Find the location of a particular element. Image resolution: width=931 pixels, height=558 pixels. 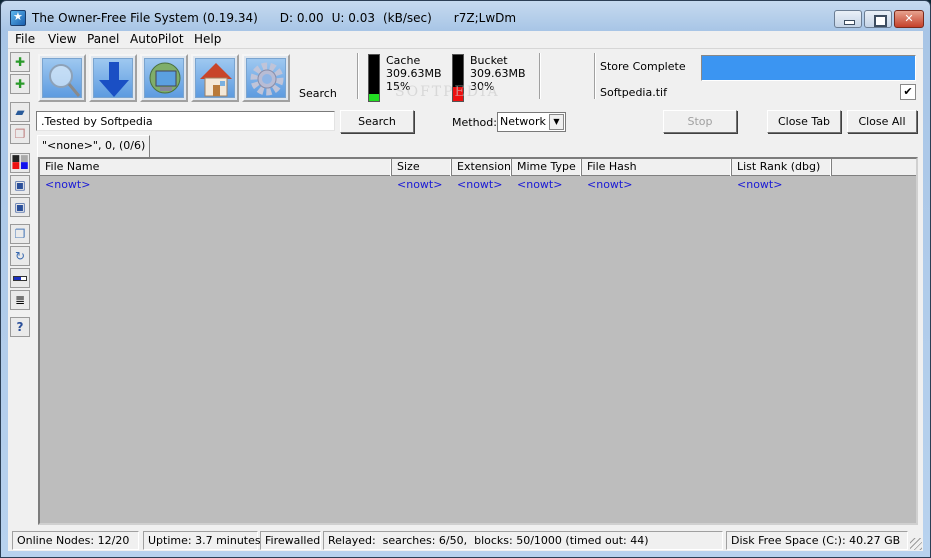

method-select: Network ▼ is located at coordinates (531, 122).